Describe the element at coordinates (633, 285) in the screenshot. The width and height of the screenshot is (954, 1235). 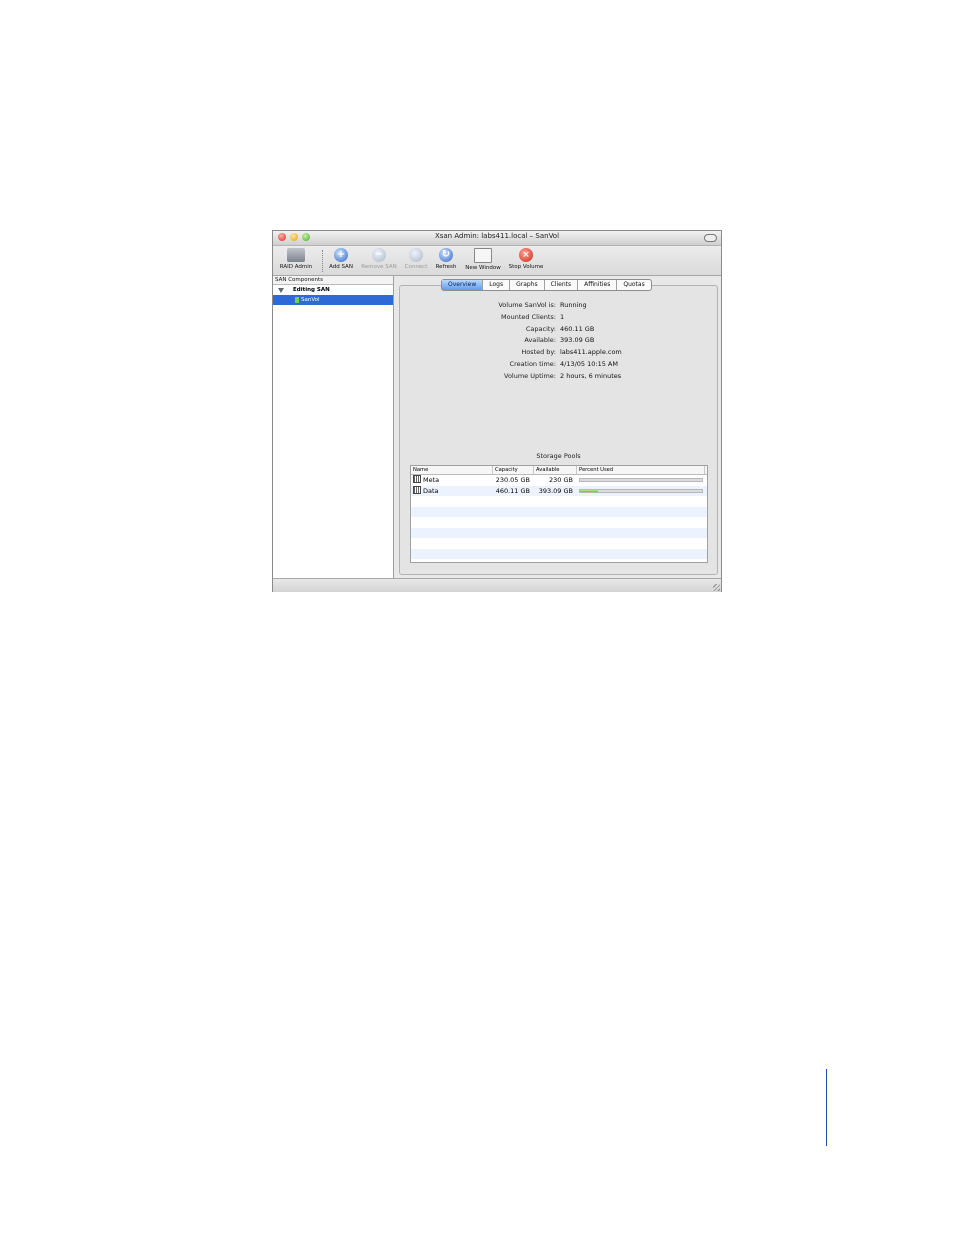
I see `tab-quotas: Quotas` at that location.